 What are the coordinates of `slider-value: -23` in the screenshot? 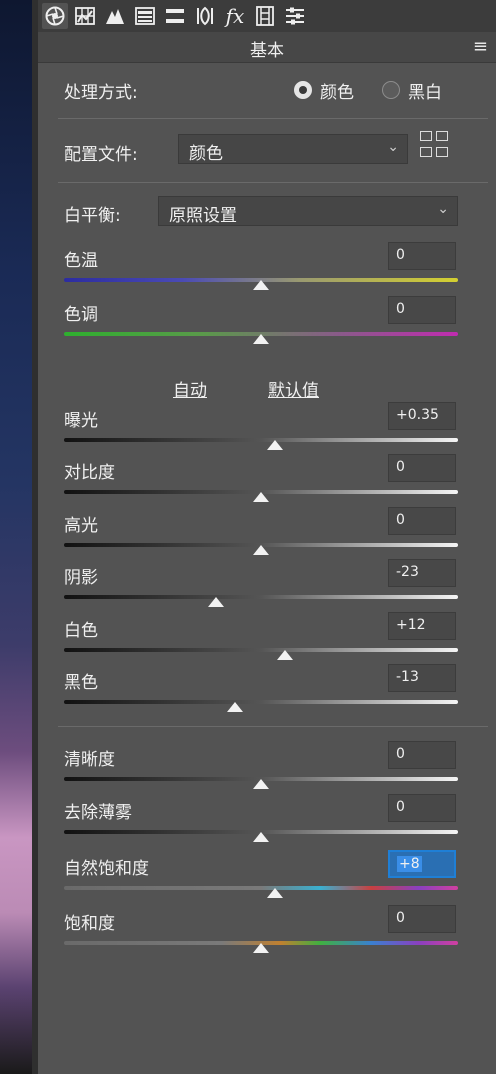 It's located at (407, 572).